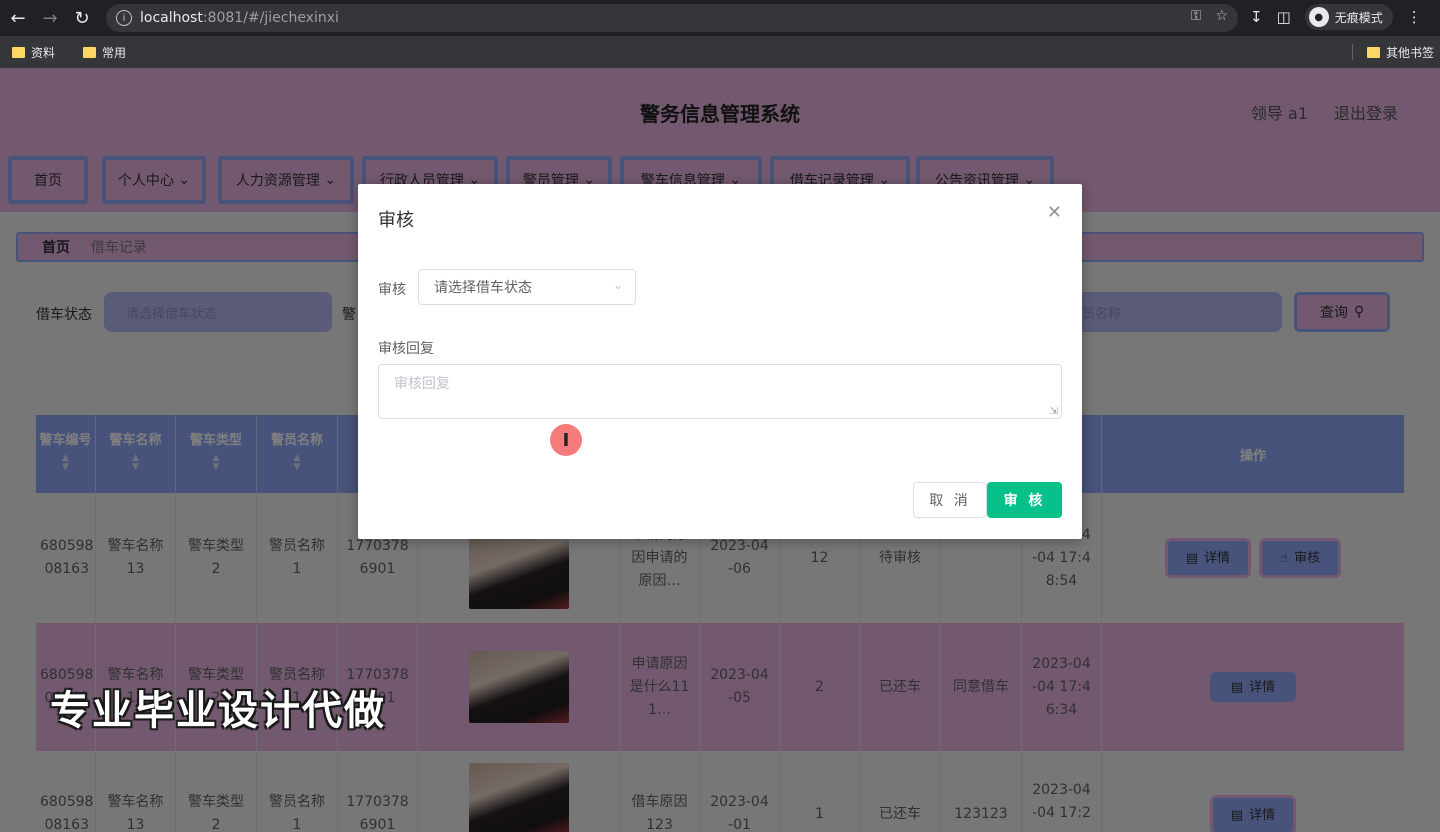 The width and height of the screenshot is (1440, 832). Describe the element at coordinates (406, 349) in the screenshot. I see `review-reply-label: 审核回复` at that location.